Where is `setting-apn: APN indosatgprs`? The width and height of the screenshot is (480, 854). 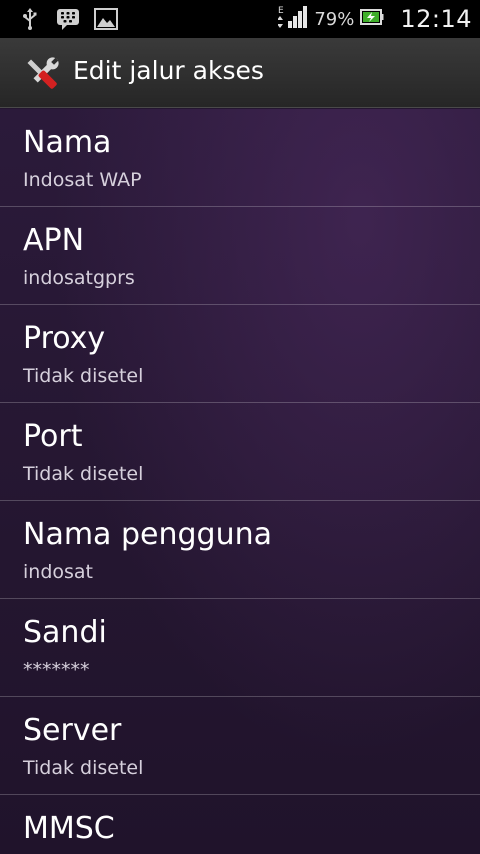
setting-apn: APN indosatgprs is located at coordinates (240, 256).